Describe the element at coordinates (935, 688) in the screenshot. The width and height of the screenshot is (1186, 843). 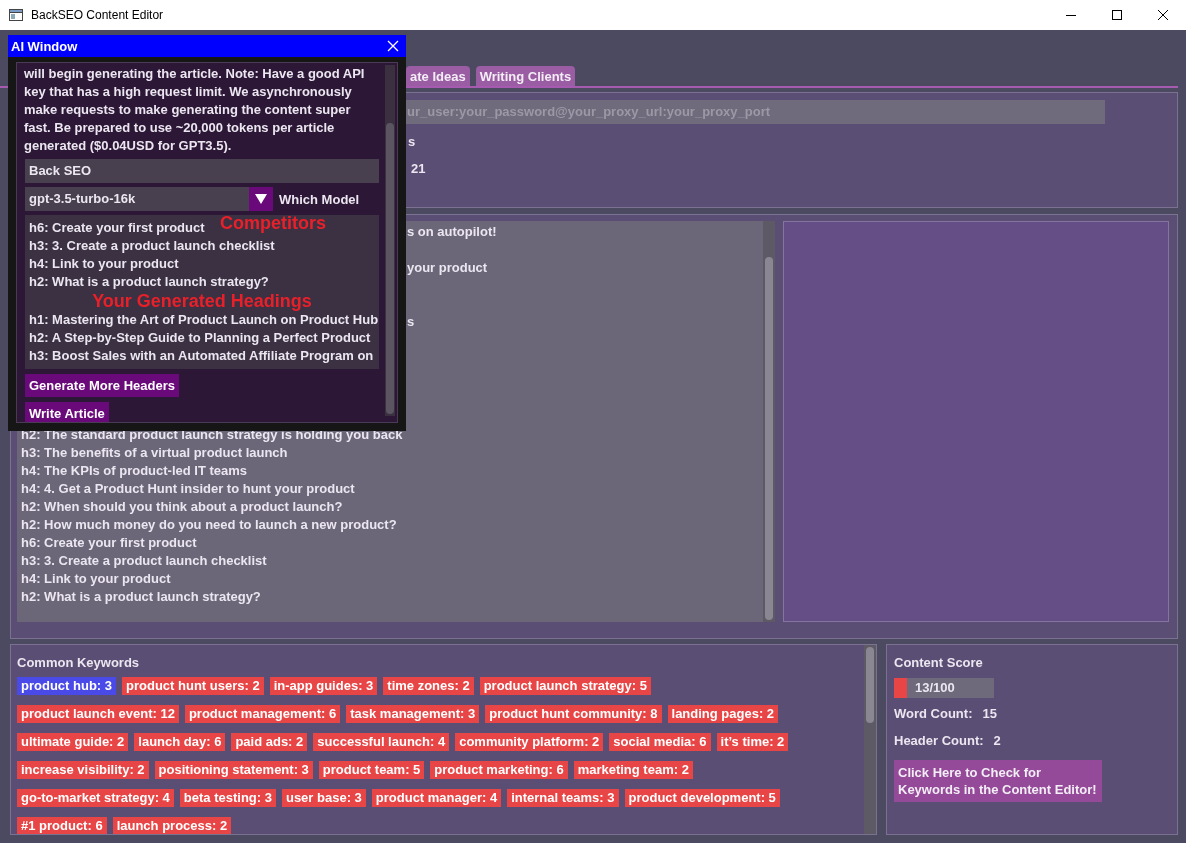
I see `score-reading: 13/100` at that location.